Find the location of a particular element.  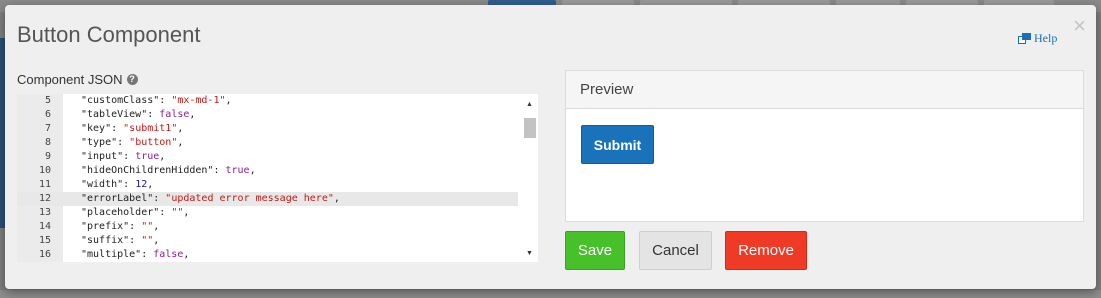

question-circle-icon: ? is located at coordinates (132, 79).